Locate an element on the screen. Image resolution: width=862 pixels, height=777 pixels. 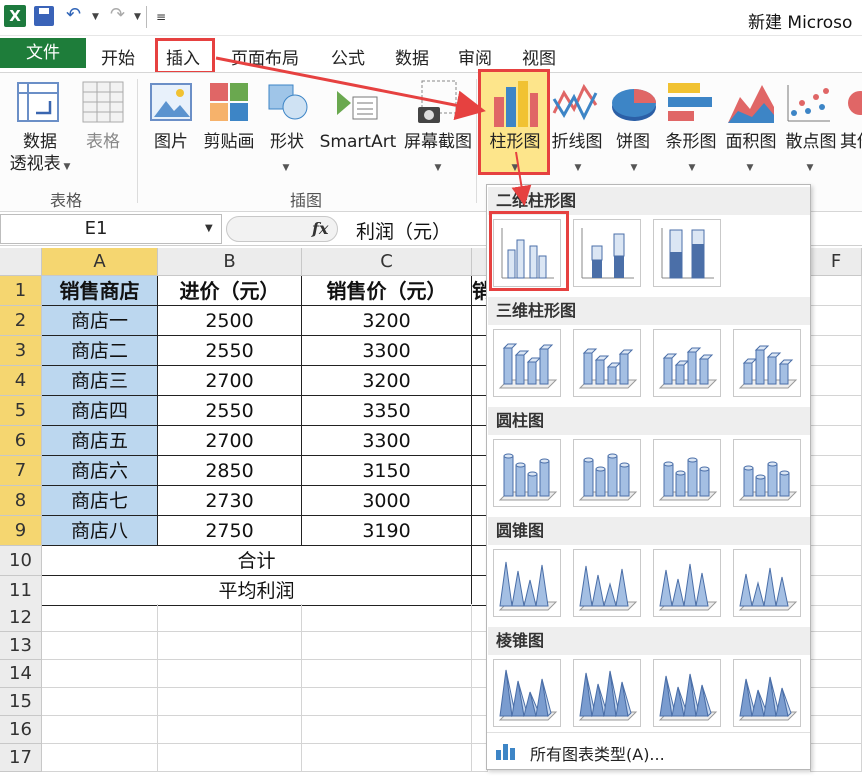
undo-dropdown-icon: ▼ is located at coordinates (95, 17).